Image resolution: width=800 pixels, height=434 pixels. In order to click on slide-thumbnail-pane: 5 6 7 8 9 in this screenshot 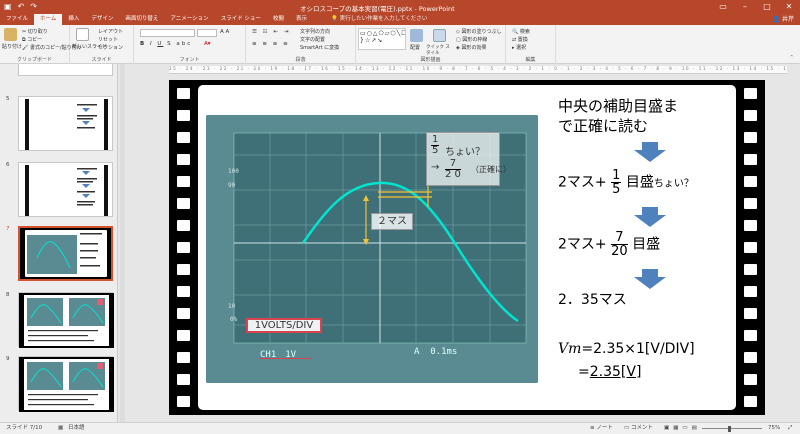, I will do `click(59, 243)`.